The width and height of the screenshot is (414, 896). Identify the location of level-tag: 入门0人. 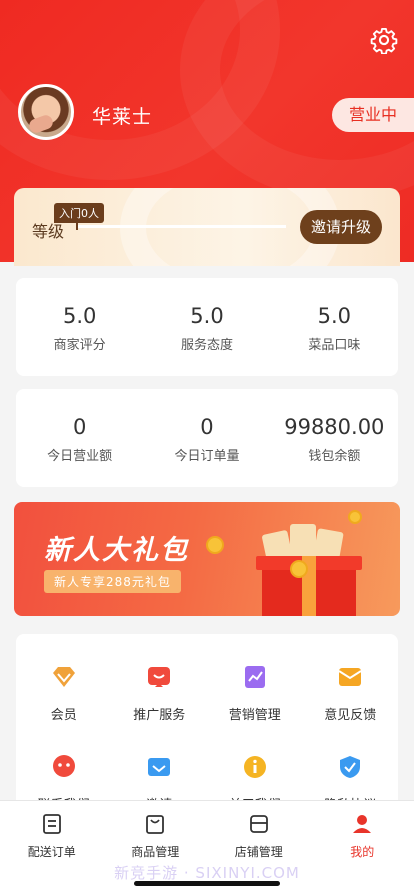
(79, 213).